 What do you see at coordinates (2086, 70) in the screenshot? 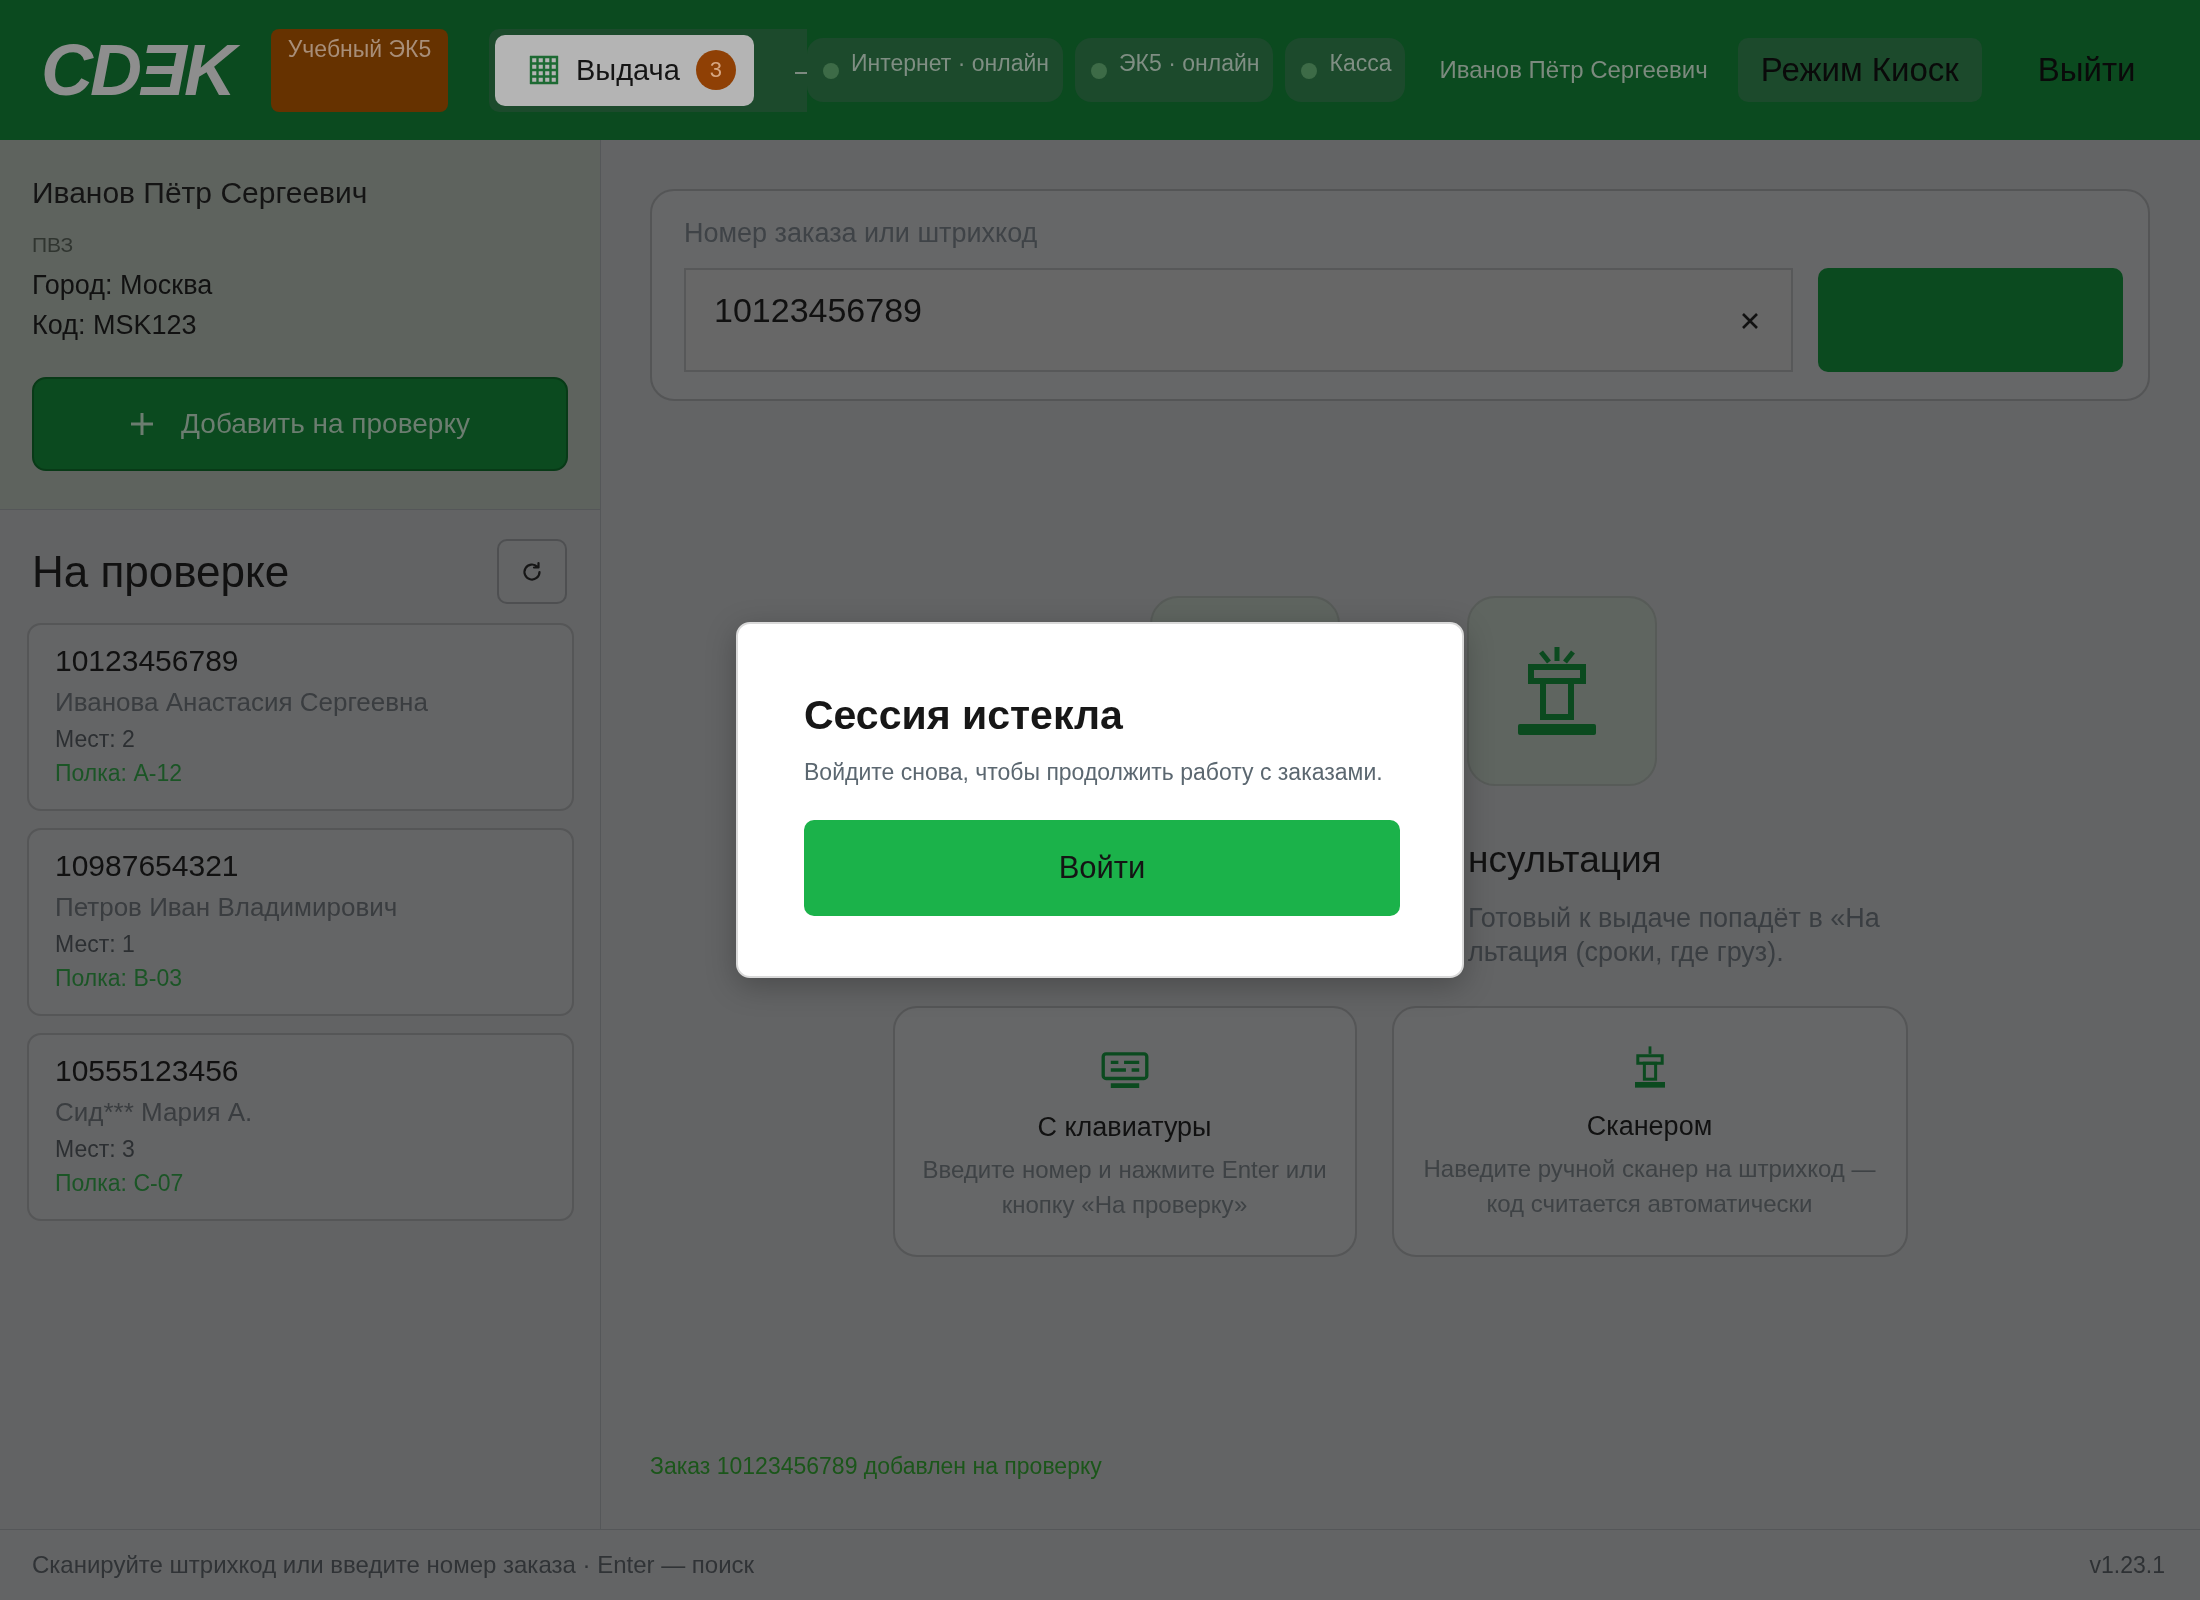
I see `logout-button: Выйти` at bounding box center [2086, 70].